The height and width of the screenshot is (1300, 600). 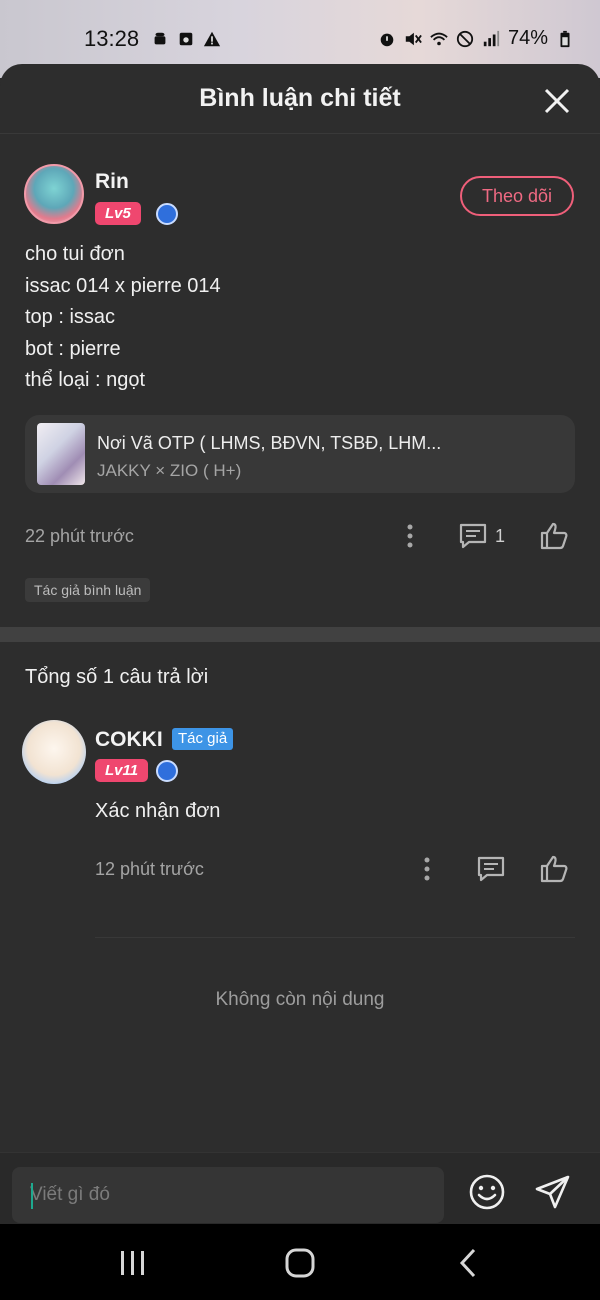 I want to click on divider, so click(x=335, y=937).